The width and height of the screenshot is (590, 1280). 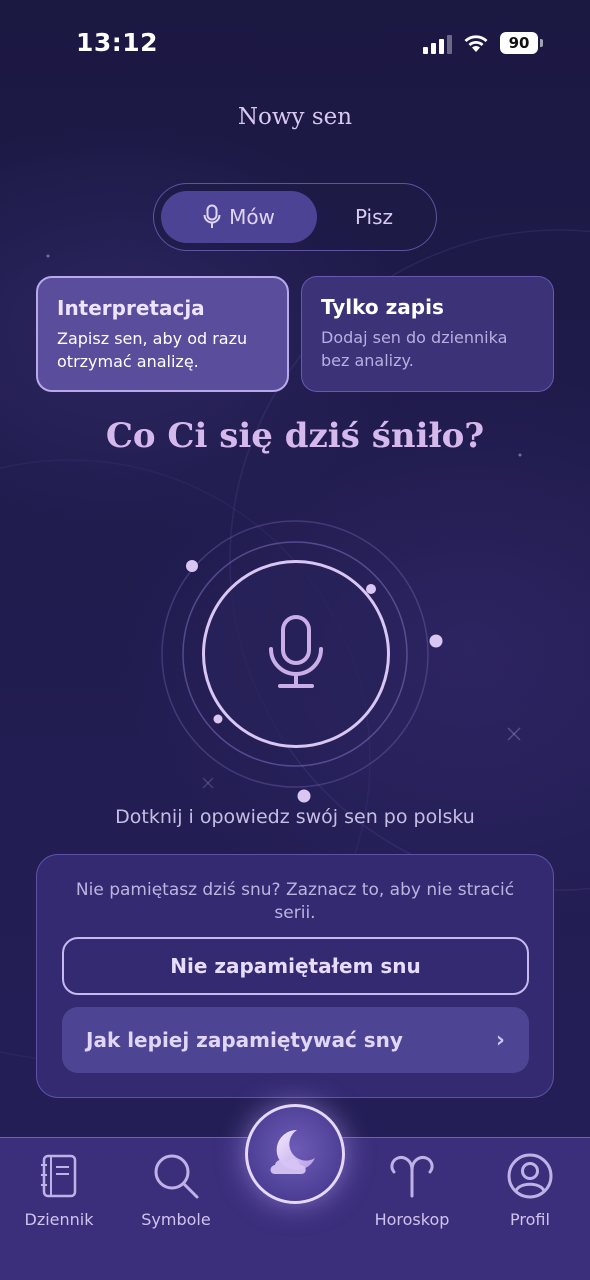 What do you see at coordinates (530, 1176) in the screenshot?
I see `profile-icon` at bounding box center [530, 1176].